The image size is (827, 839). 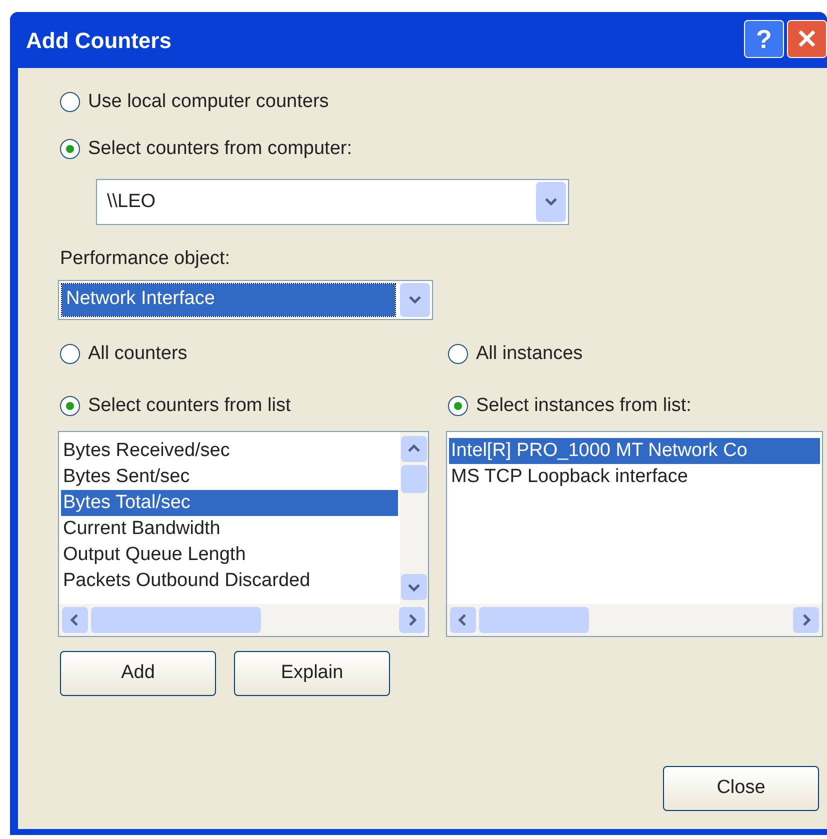 I want to click on radio-label: All instances, so click(x=529, y=354).